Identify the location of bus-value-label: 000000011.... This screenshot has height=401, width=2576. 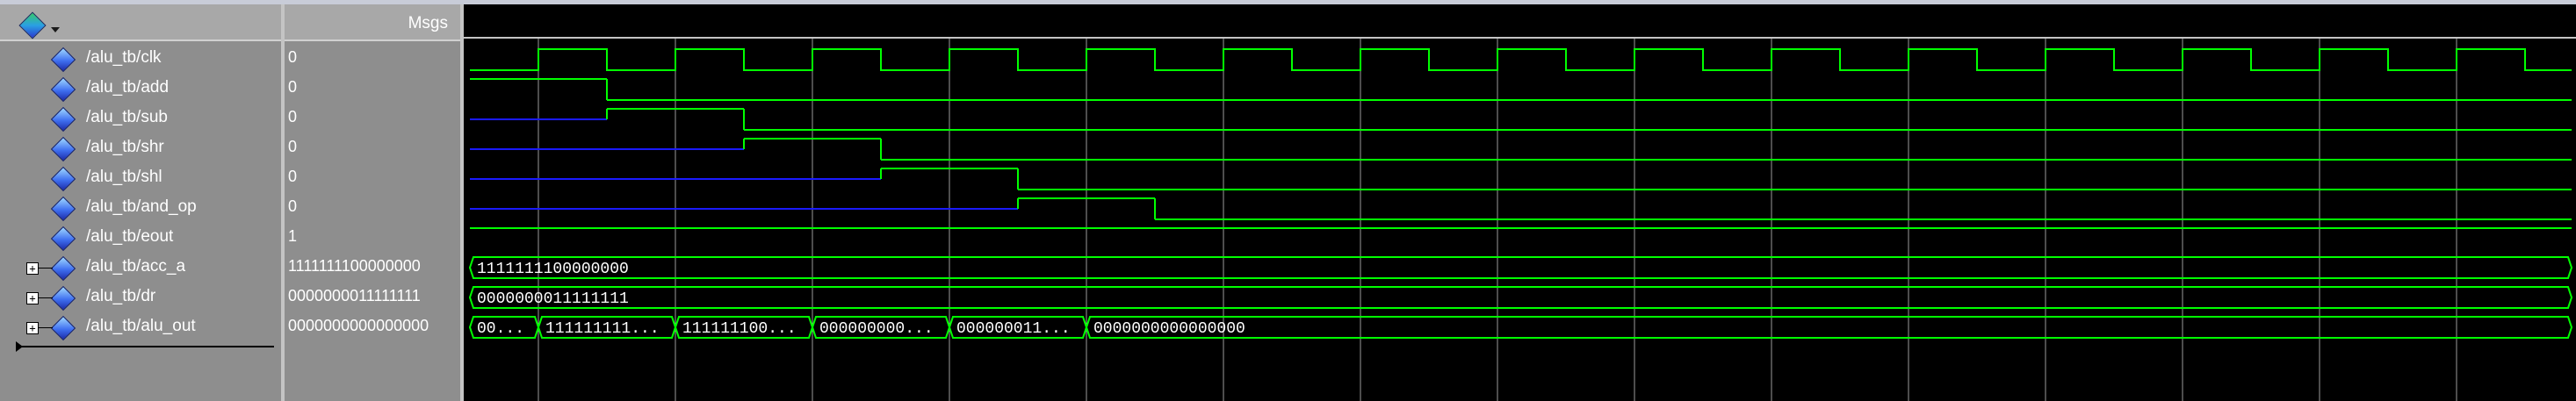
(1013, 329).